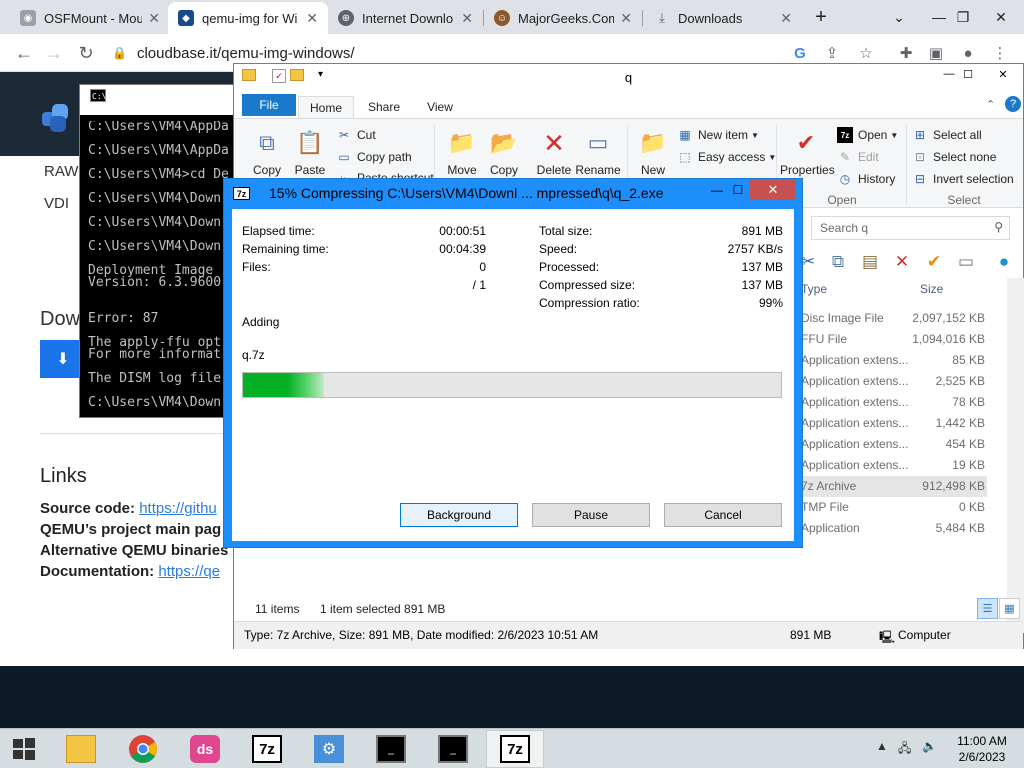 Image resolution: width=1024 pixels, height=768 pixels. What do you see at coordinates (892, 486) in the screenshot?
I see `file-row: 7z Archive 912,498 KB` at bounding box center [892, 486].